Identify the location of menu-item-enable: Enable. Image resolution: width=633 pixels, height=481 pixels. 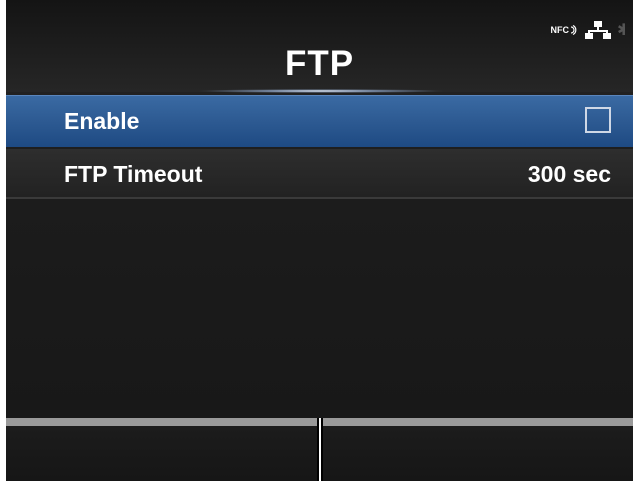
(319, 121).